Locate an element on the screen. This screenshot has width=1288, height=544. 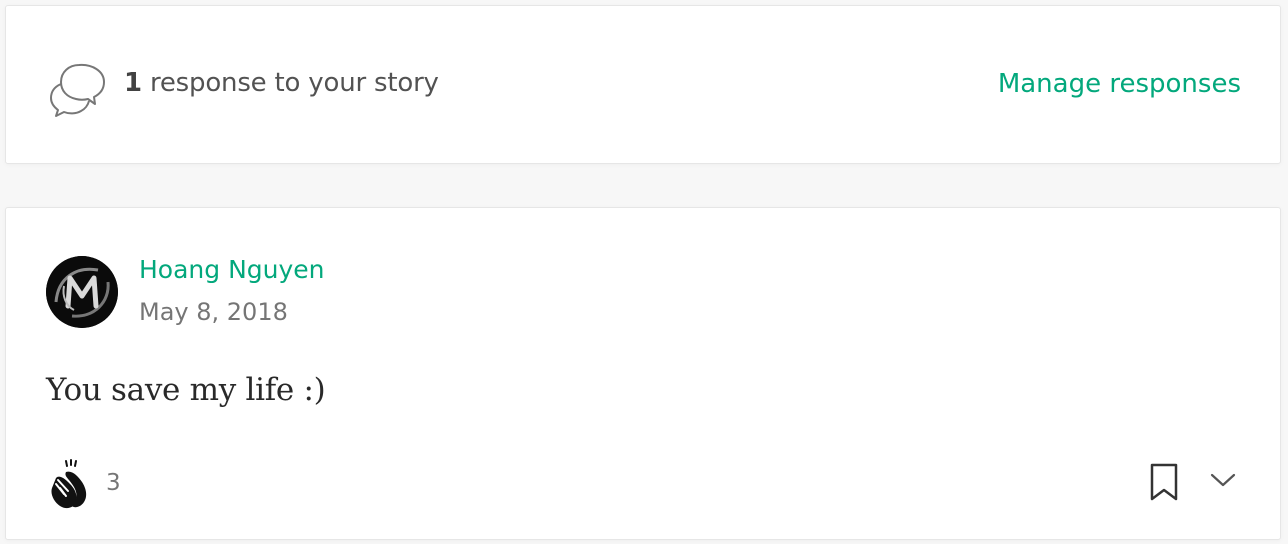
manage-responses-link: Manage responses is located at coordinates (1119, 84).